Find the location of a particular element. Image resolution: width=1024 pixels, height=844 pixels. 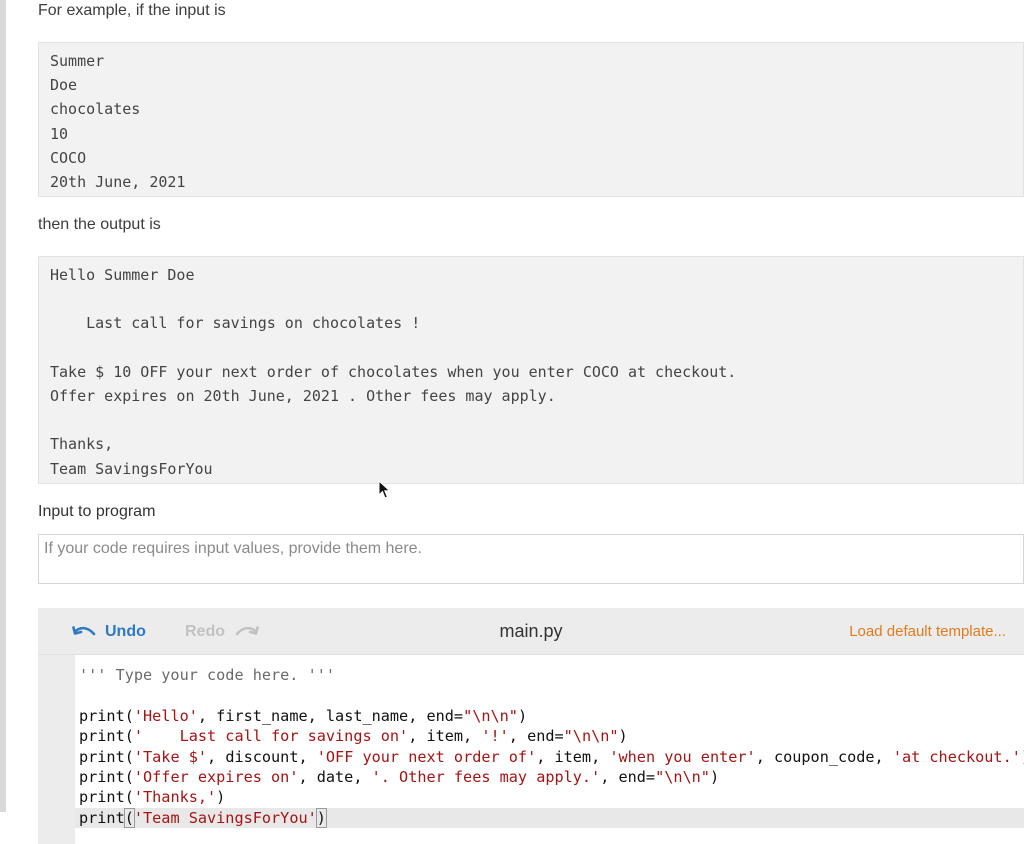

code-line: 2 is located at coordinates (549, 695).